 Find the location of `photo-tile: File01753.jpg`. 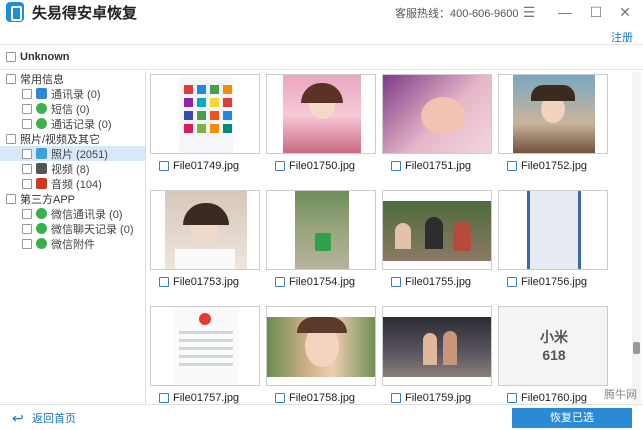

photo-tile: File01753.jpg is located at coordinates (206, 239).